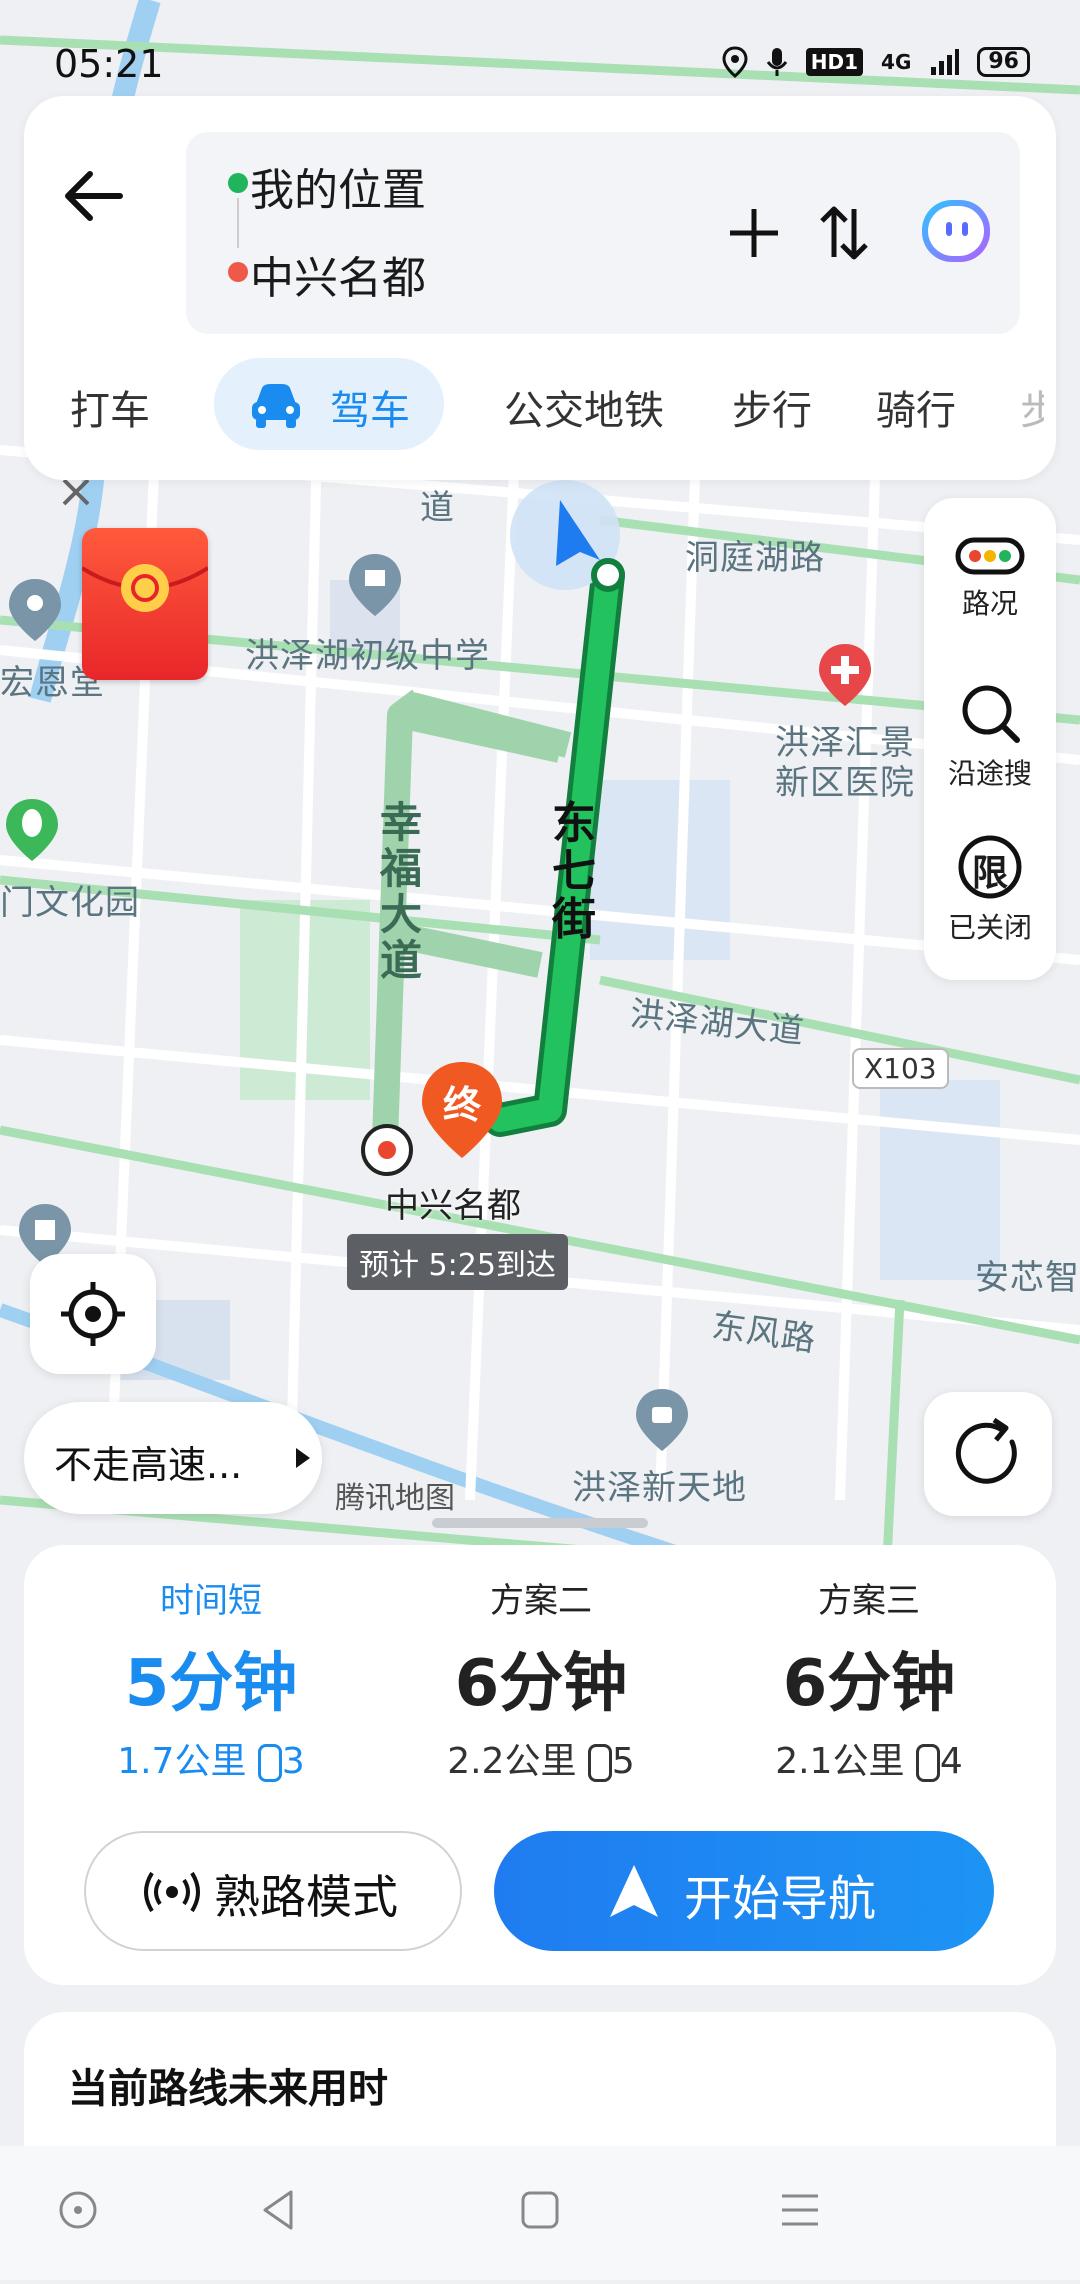 Image resolution: width=1080 pixels, height=2284 pixels. I want to click on red-envelope-promo, so click(145, 604).